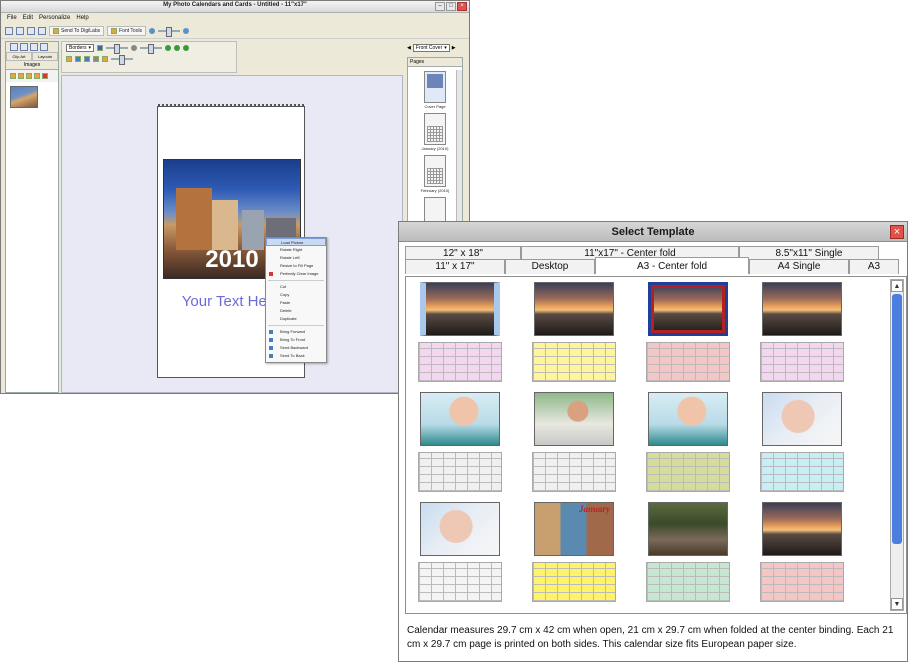 This screenshot has width=908, height=662. I want to click on tab-a4-single: A4 Single, so click(799, 266).